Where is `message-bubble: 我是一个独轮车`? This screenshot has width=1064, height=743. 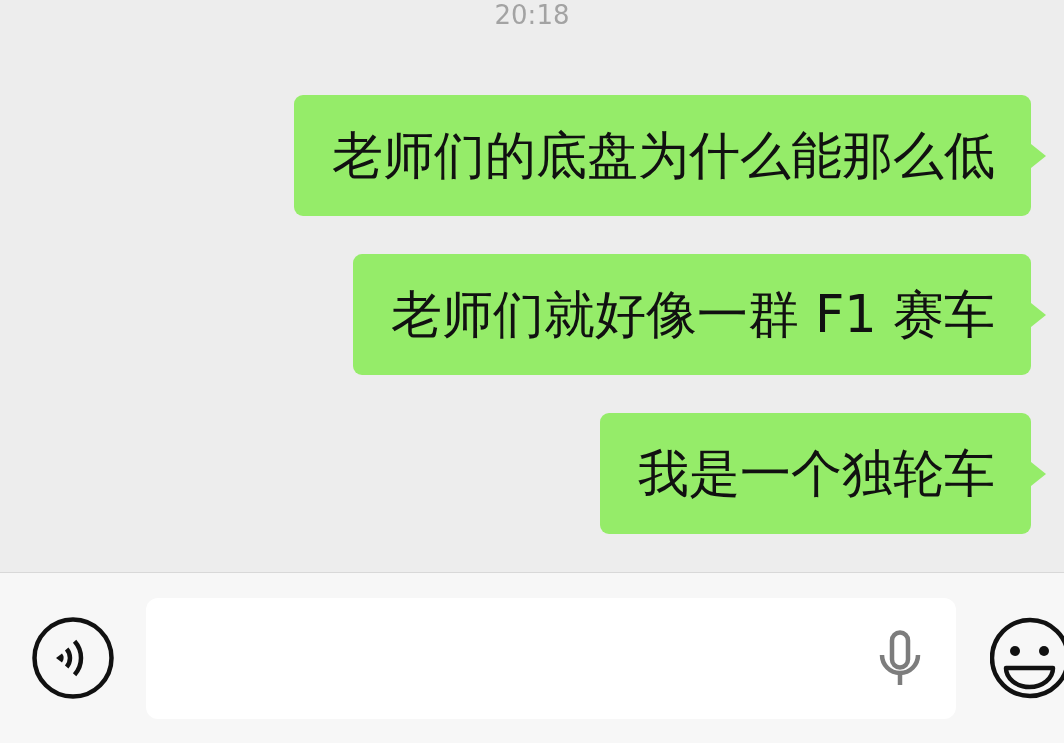 message-bubble: 我是一个独轮车 is located at coordinates (823, 473).